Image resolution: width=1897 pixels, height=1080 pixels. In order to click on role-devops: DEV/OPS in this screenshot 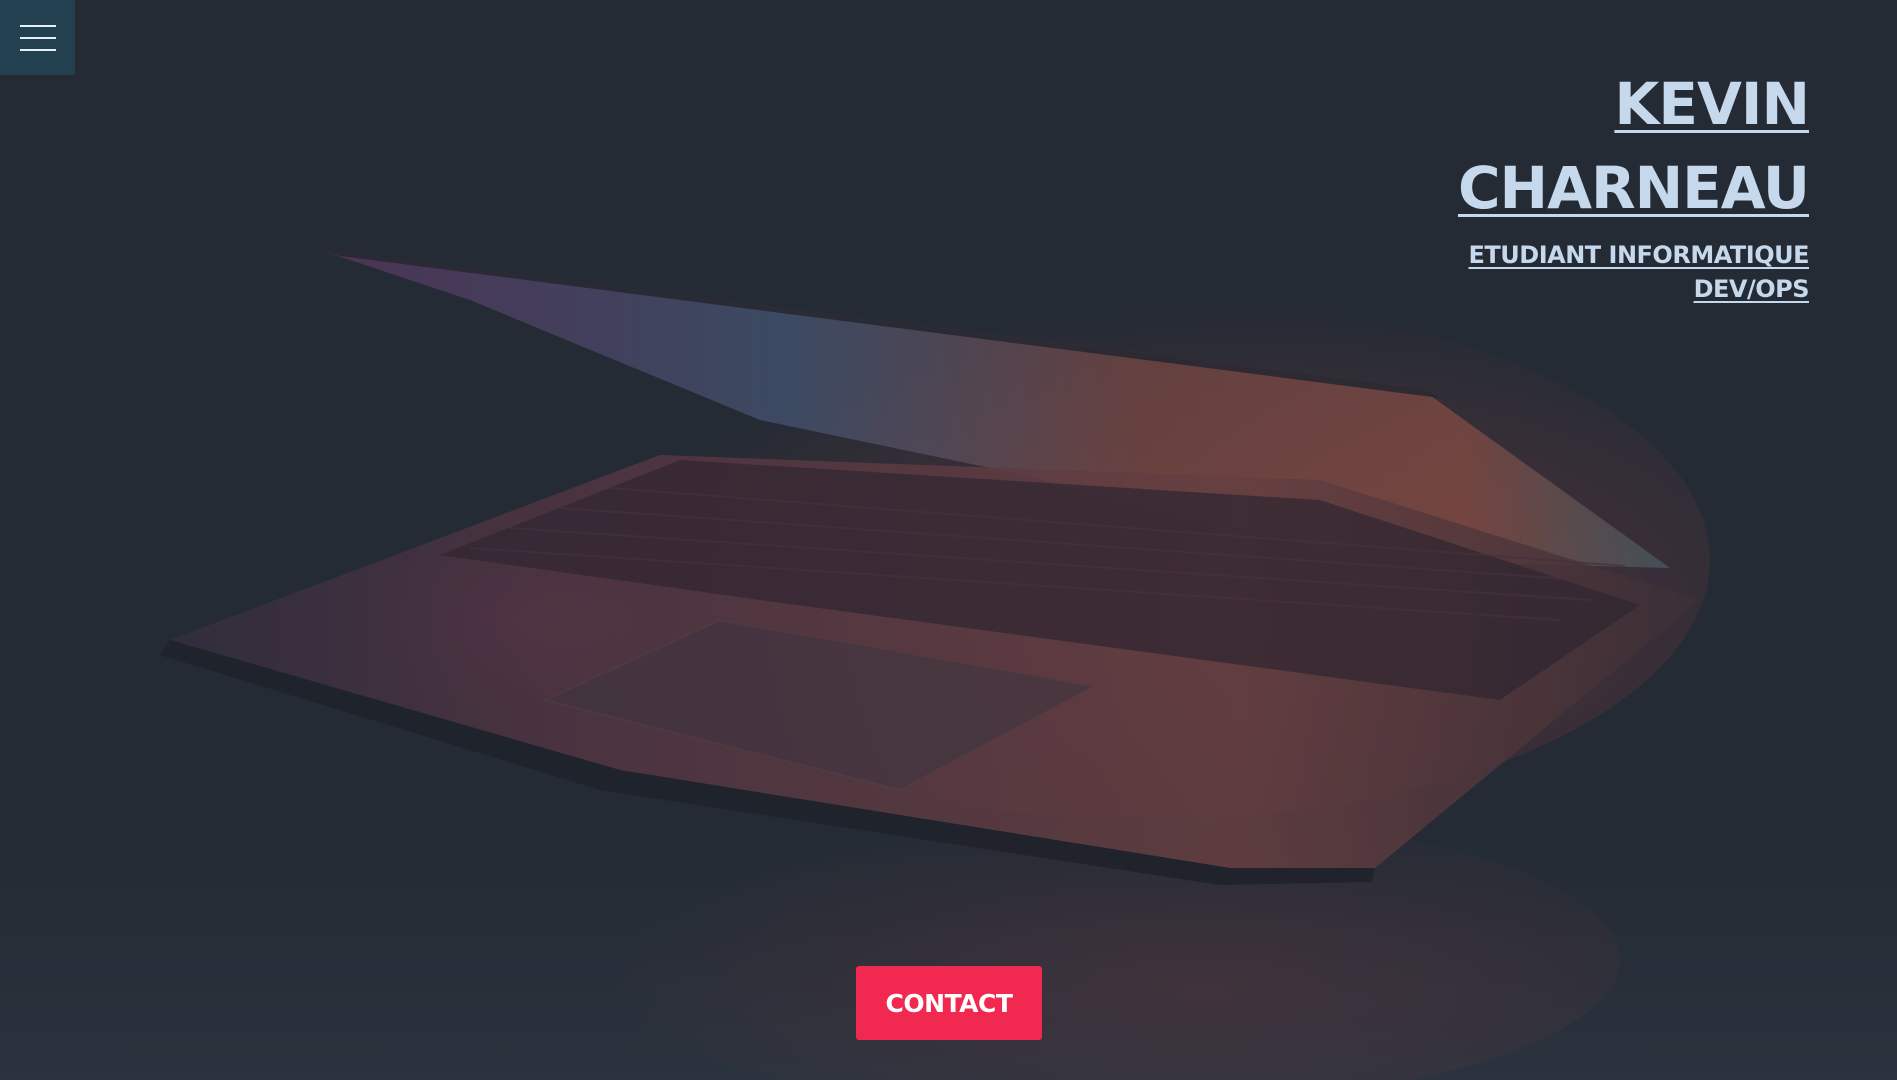, I will do `click(1634, 289)`.